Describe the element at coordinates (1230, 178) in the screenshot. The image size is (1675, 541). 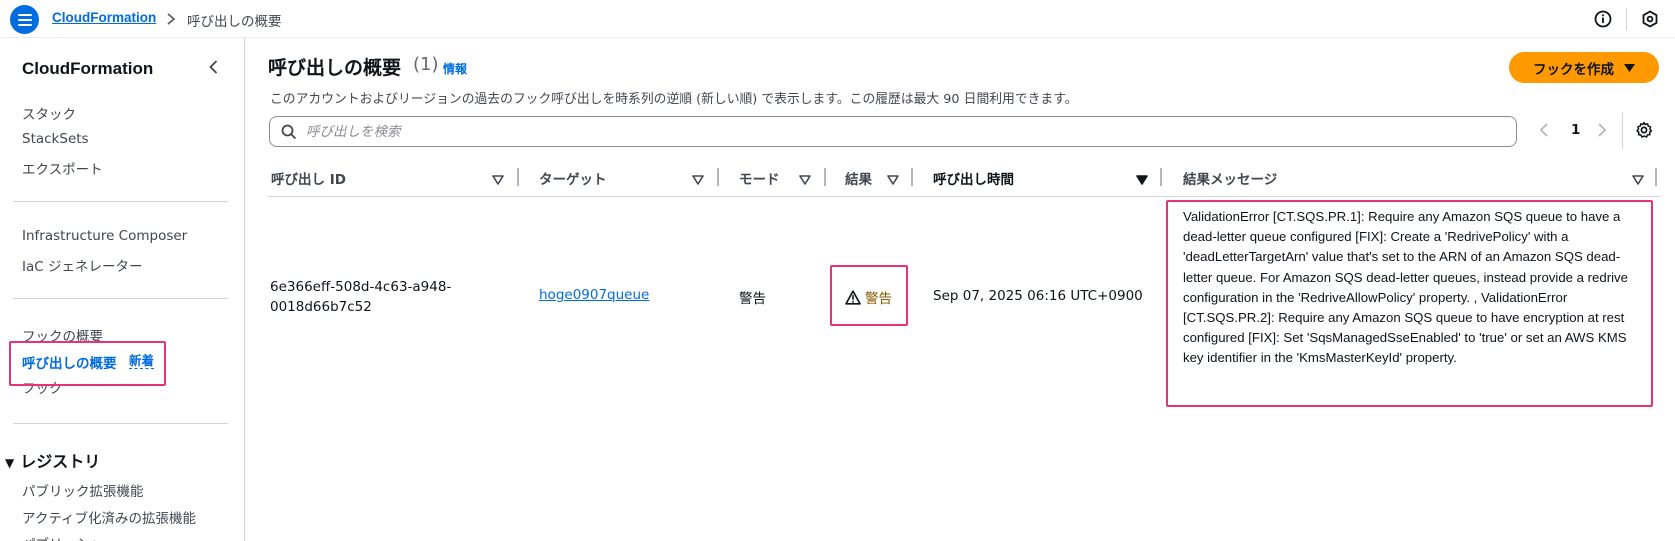
I see `column-header-result-message: 結果メッセージ` at that location.